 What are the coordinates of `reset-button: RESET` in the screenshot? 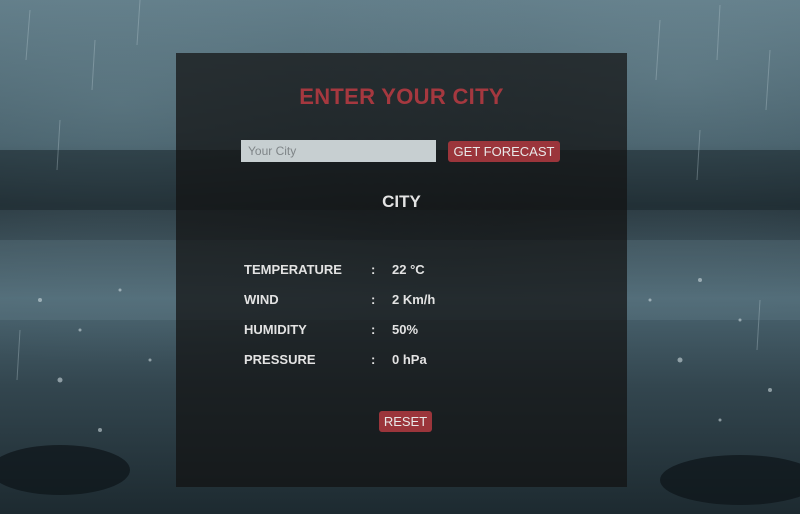 It's located at (405, 421).